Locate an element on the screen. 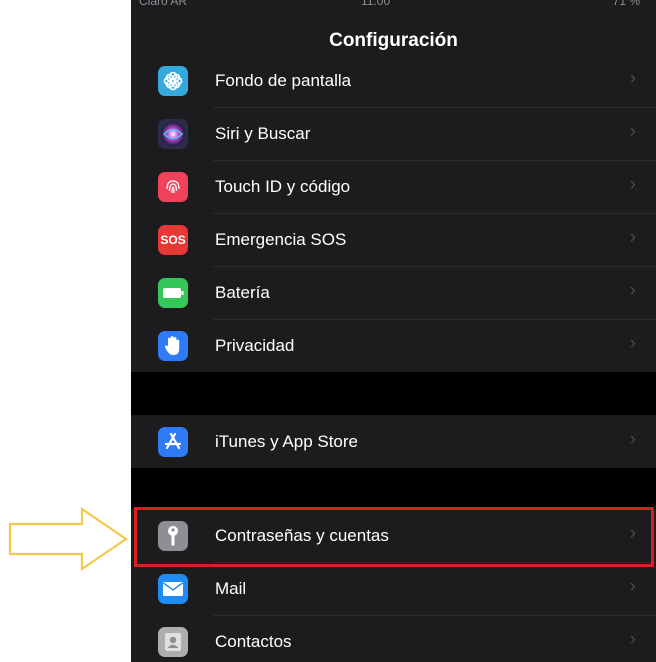 This screenshot has width=656, height=662. battery-icon is located at coordinates (173, 293).